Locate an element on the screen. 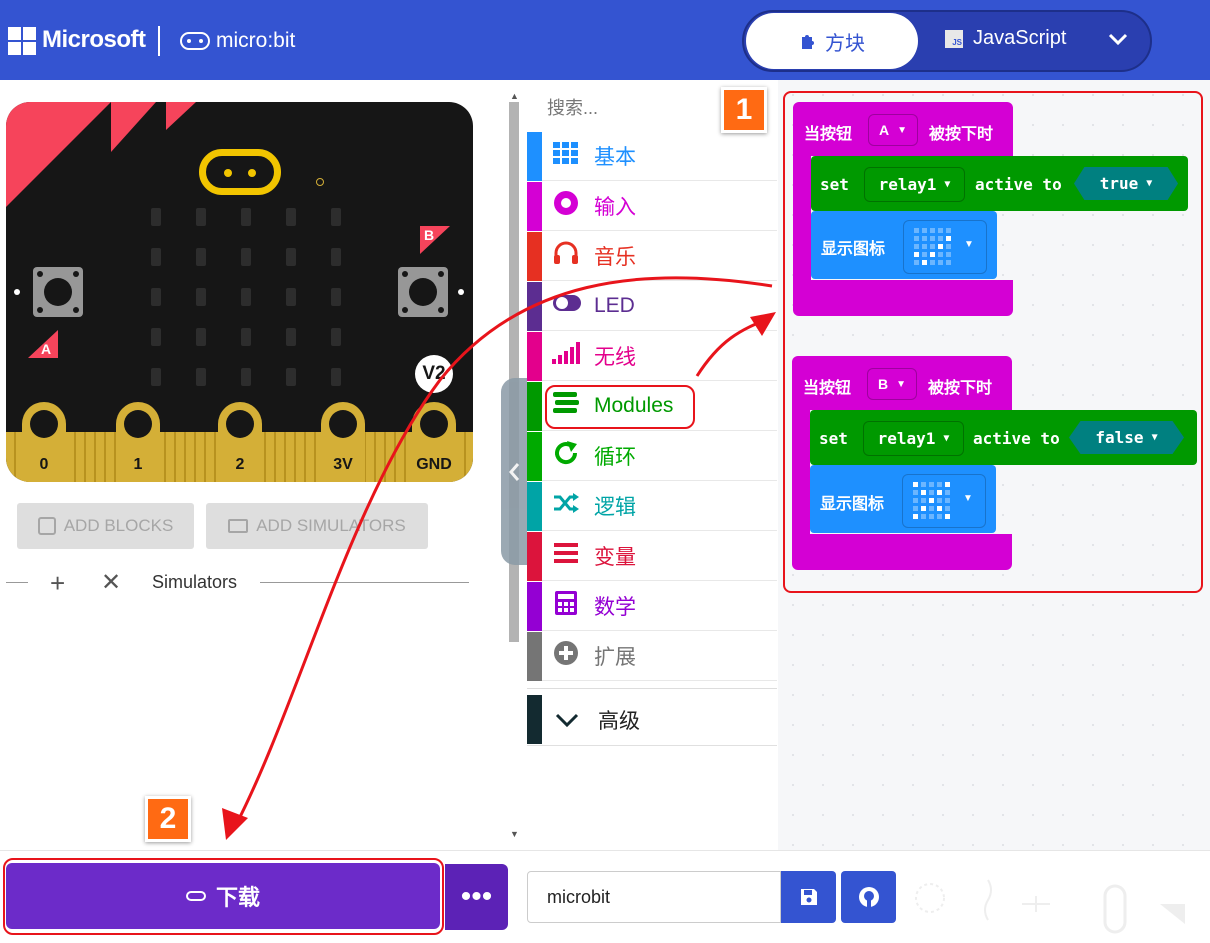 The width and height of the screenshot is (1210, 943). toolbox-category-label: 数学 is located at coordinates (615, 607).